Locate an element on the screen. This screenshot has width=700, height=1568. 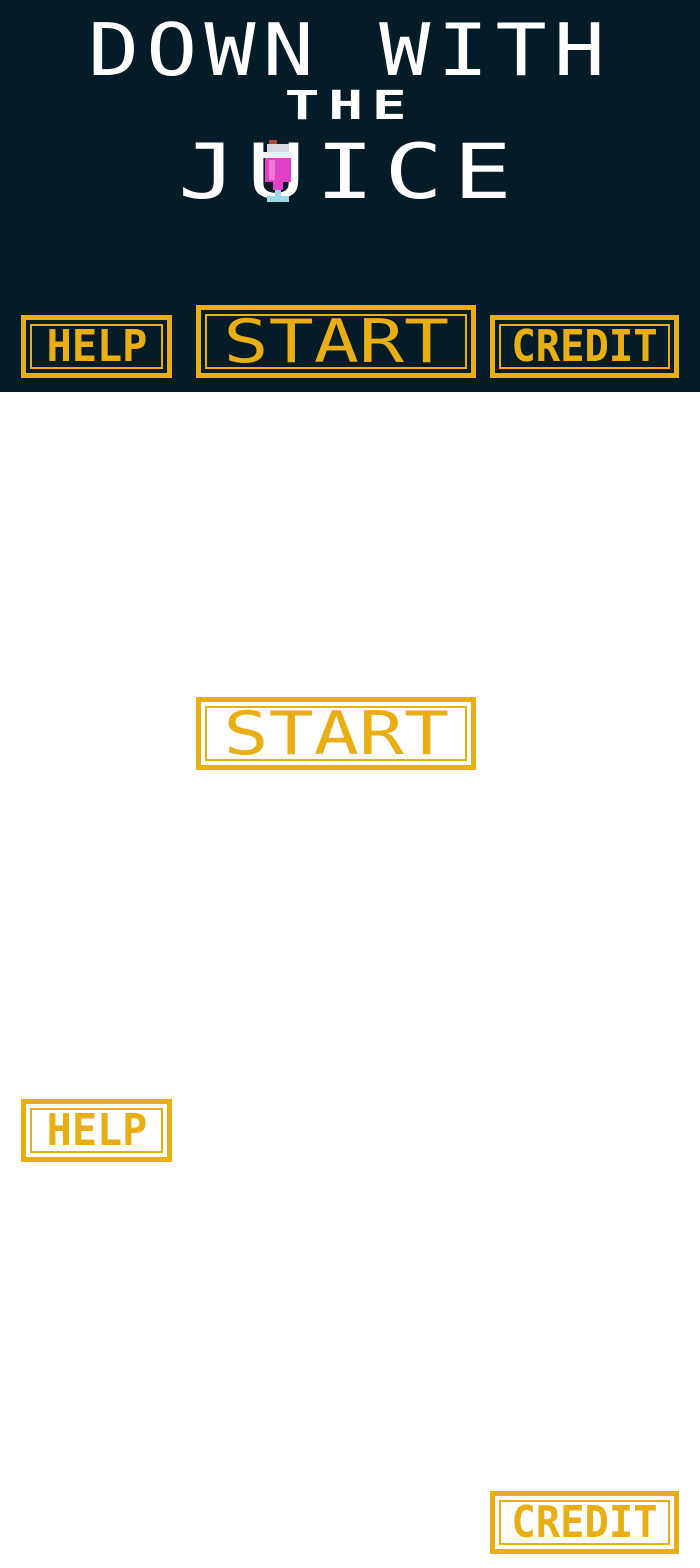
credit-button-sprite: CREDIT is located at coordinates (584, 1522).